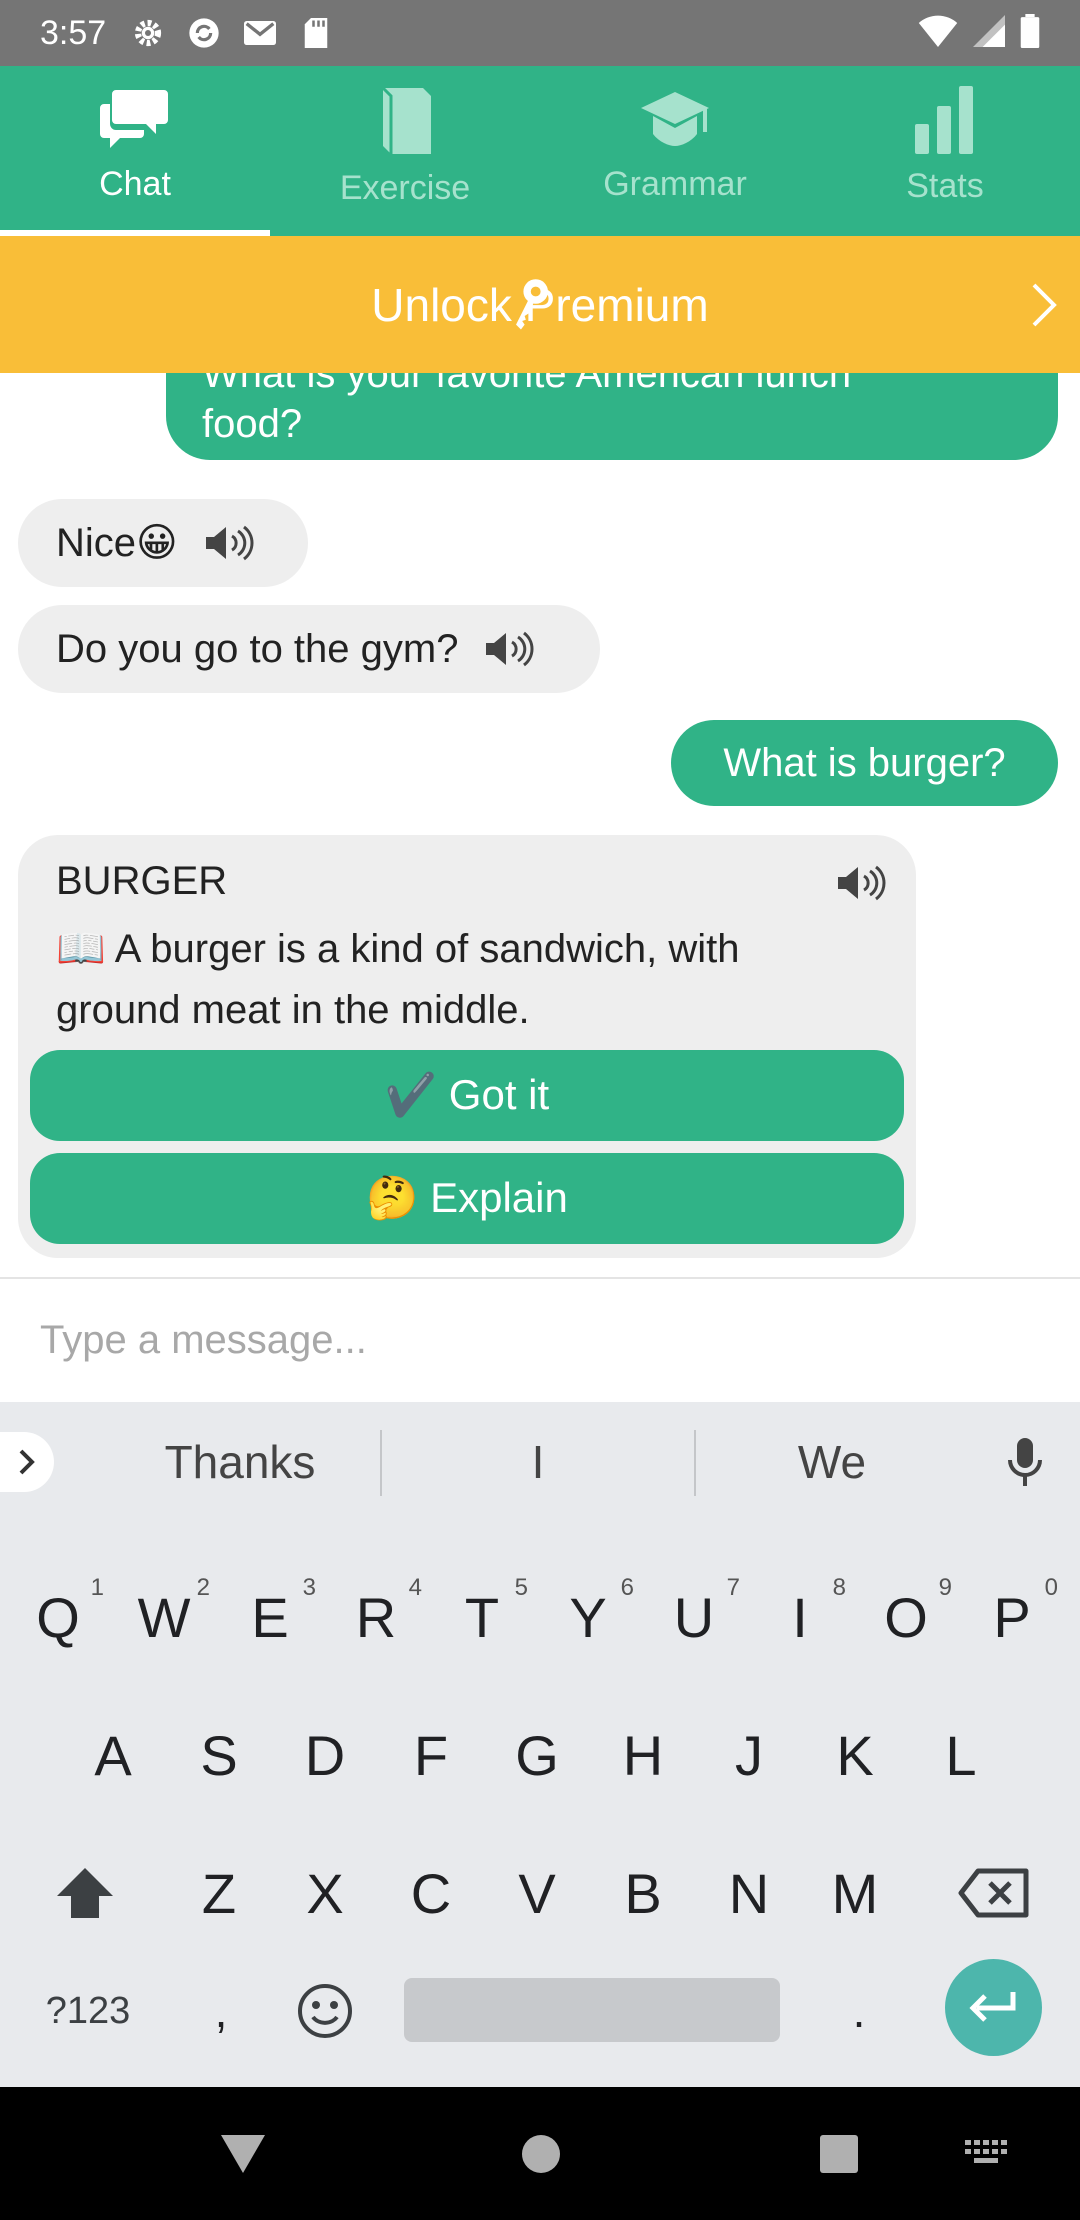  I want to click on key-hint: 9, so click(945, 1587).